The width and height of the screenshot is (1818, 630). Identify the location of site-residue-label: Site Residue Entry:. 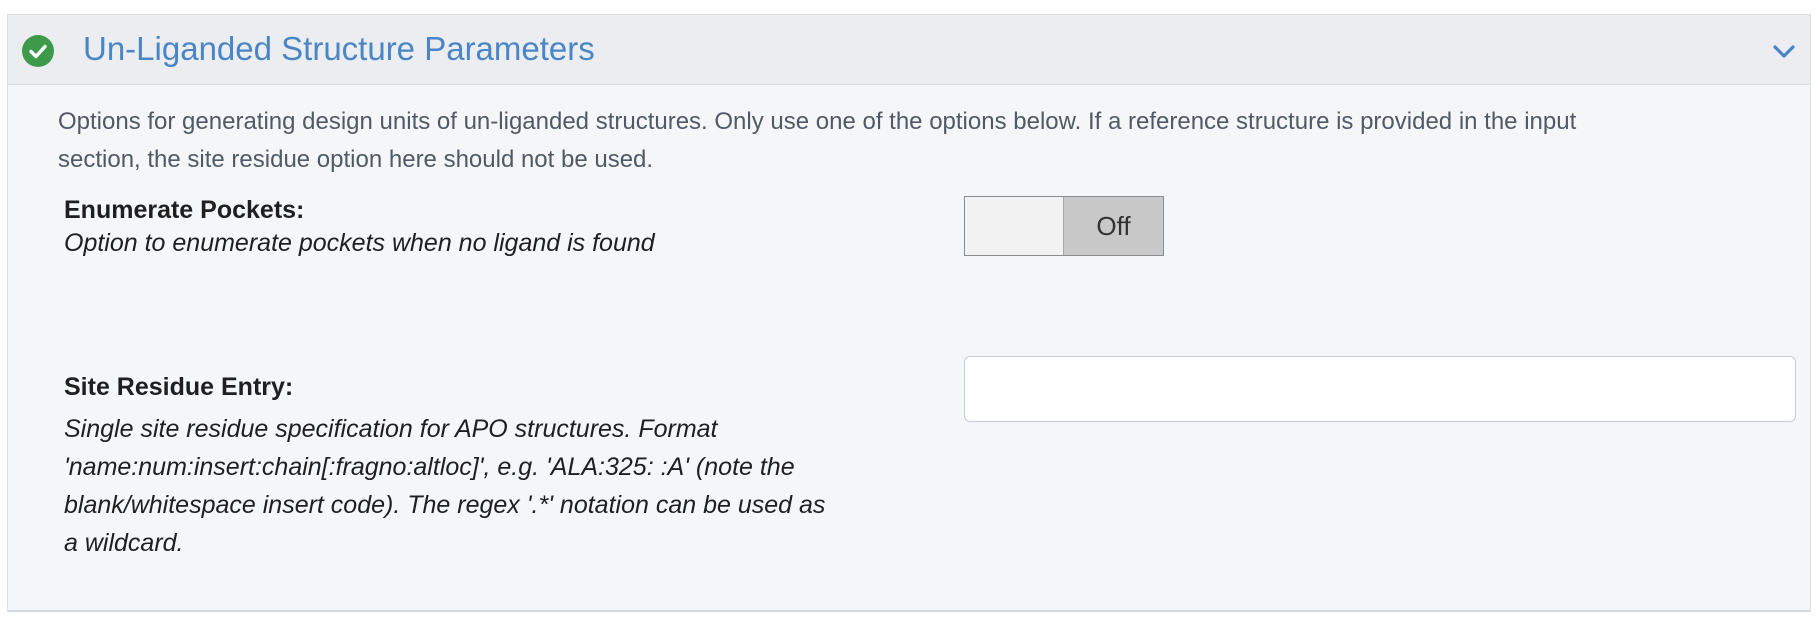
(179, 387).